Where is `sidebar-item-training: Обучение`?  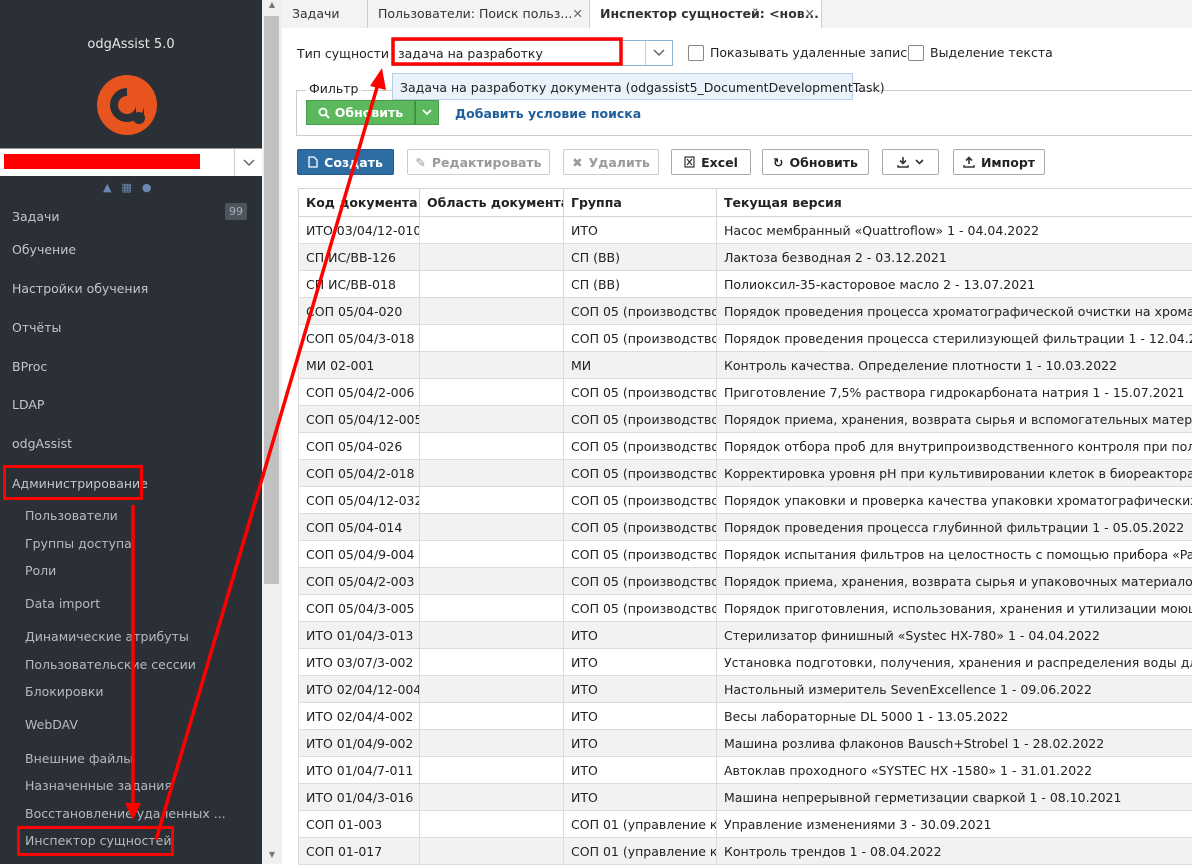 sidebar-item-training: Обучение is located at coordinates (44, 249).